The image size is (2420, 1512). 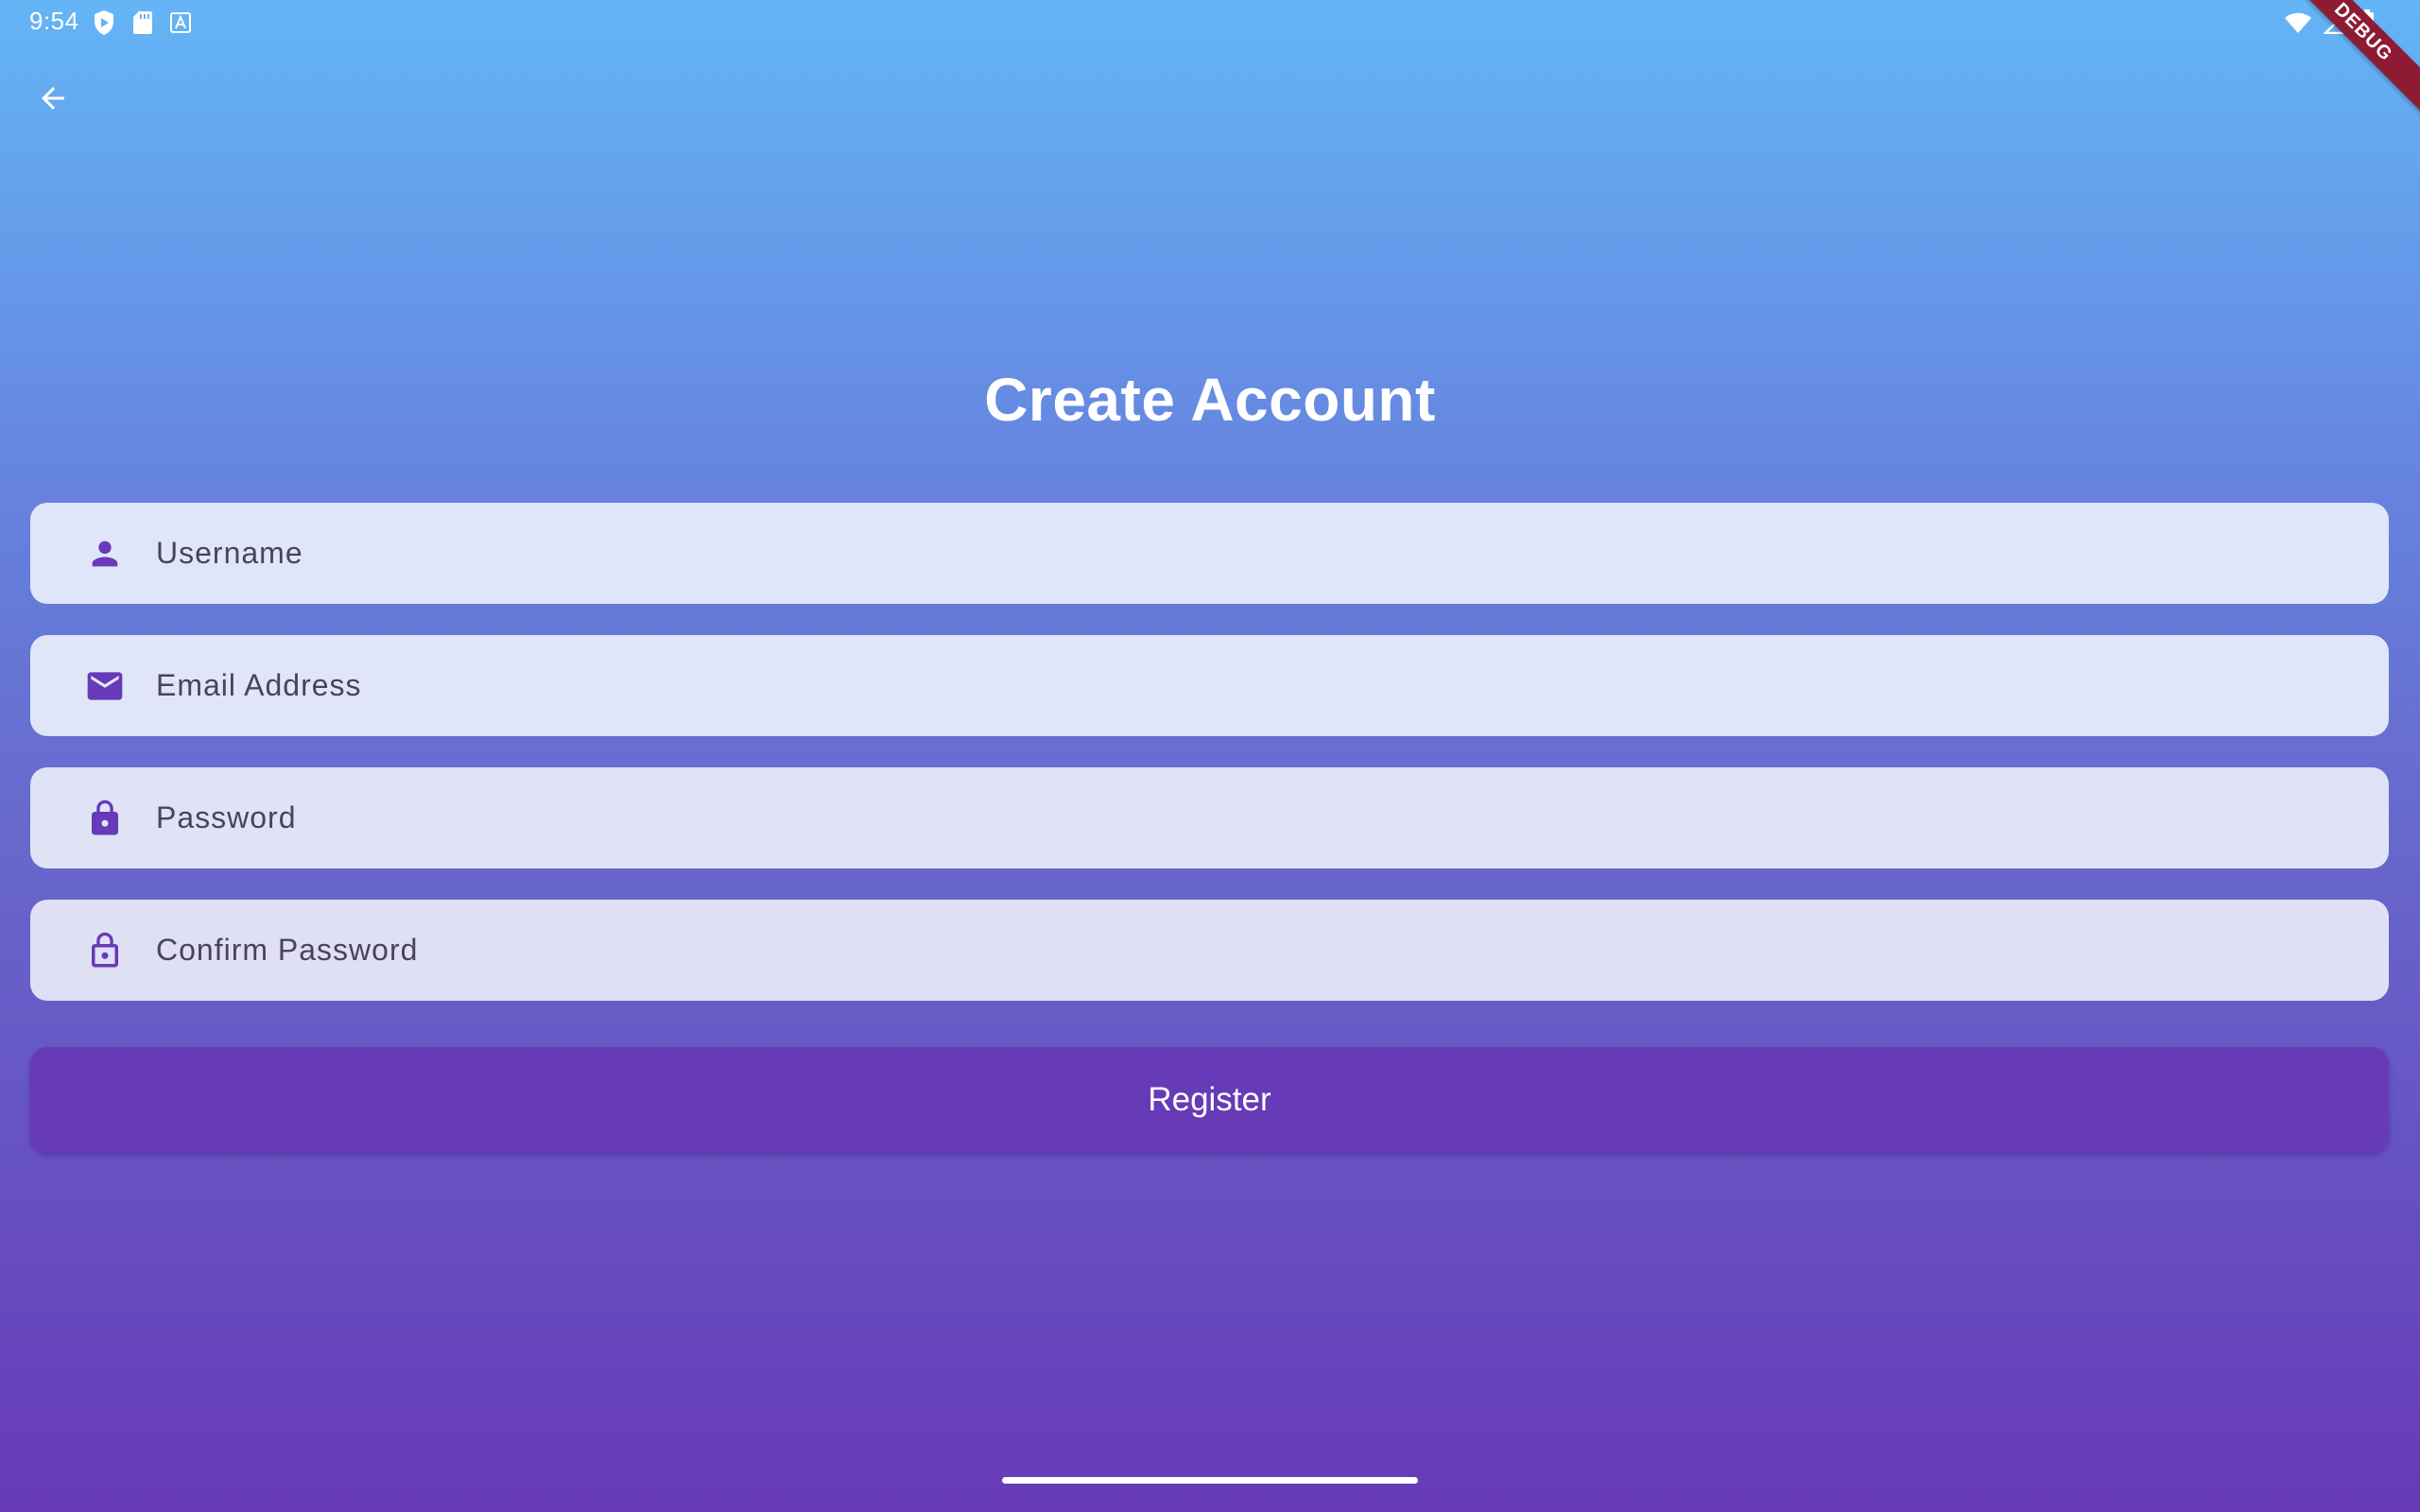 I want to click on username-field: Username, so click(x=1210, y=553).